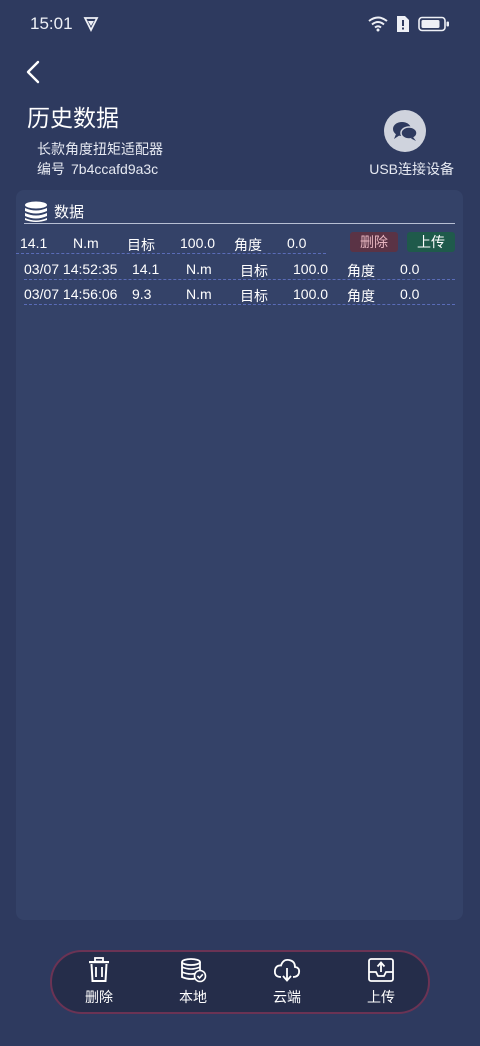 This screenshot has width=480, height=1046. I want to click on nav-cloud: 云端, so click(287, 982).